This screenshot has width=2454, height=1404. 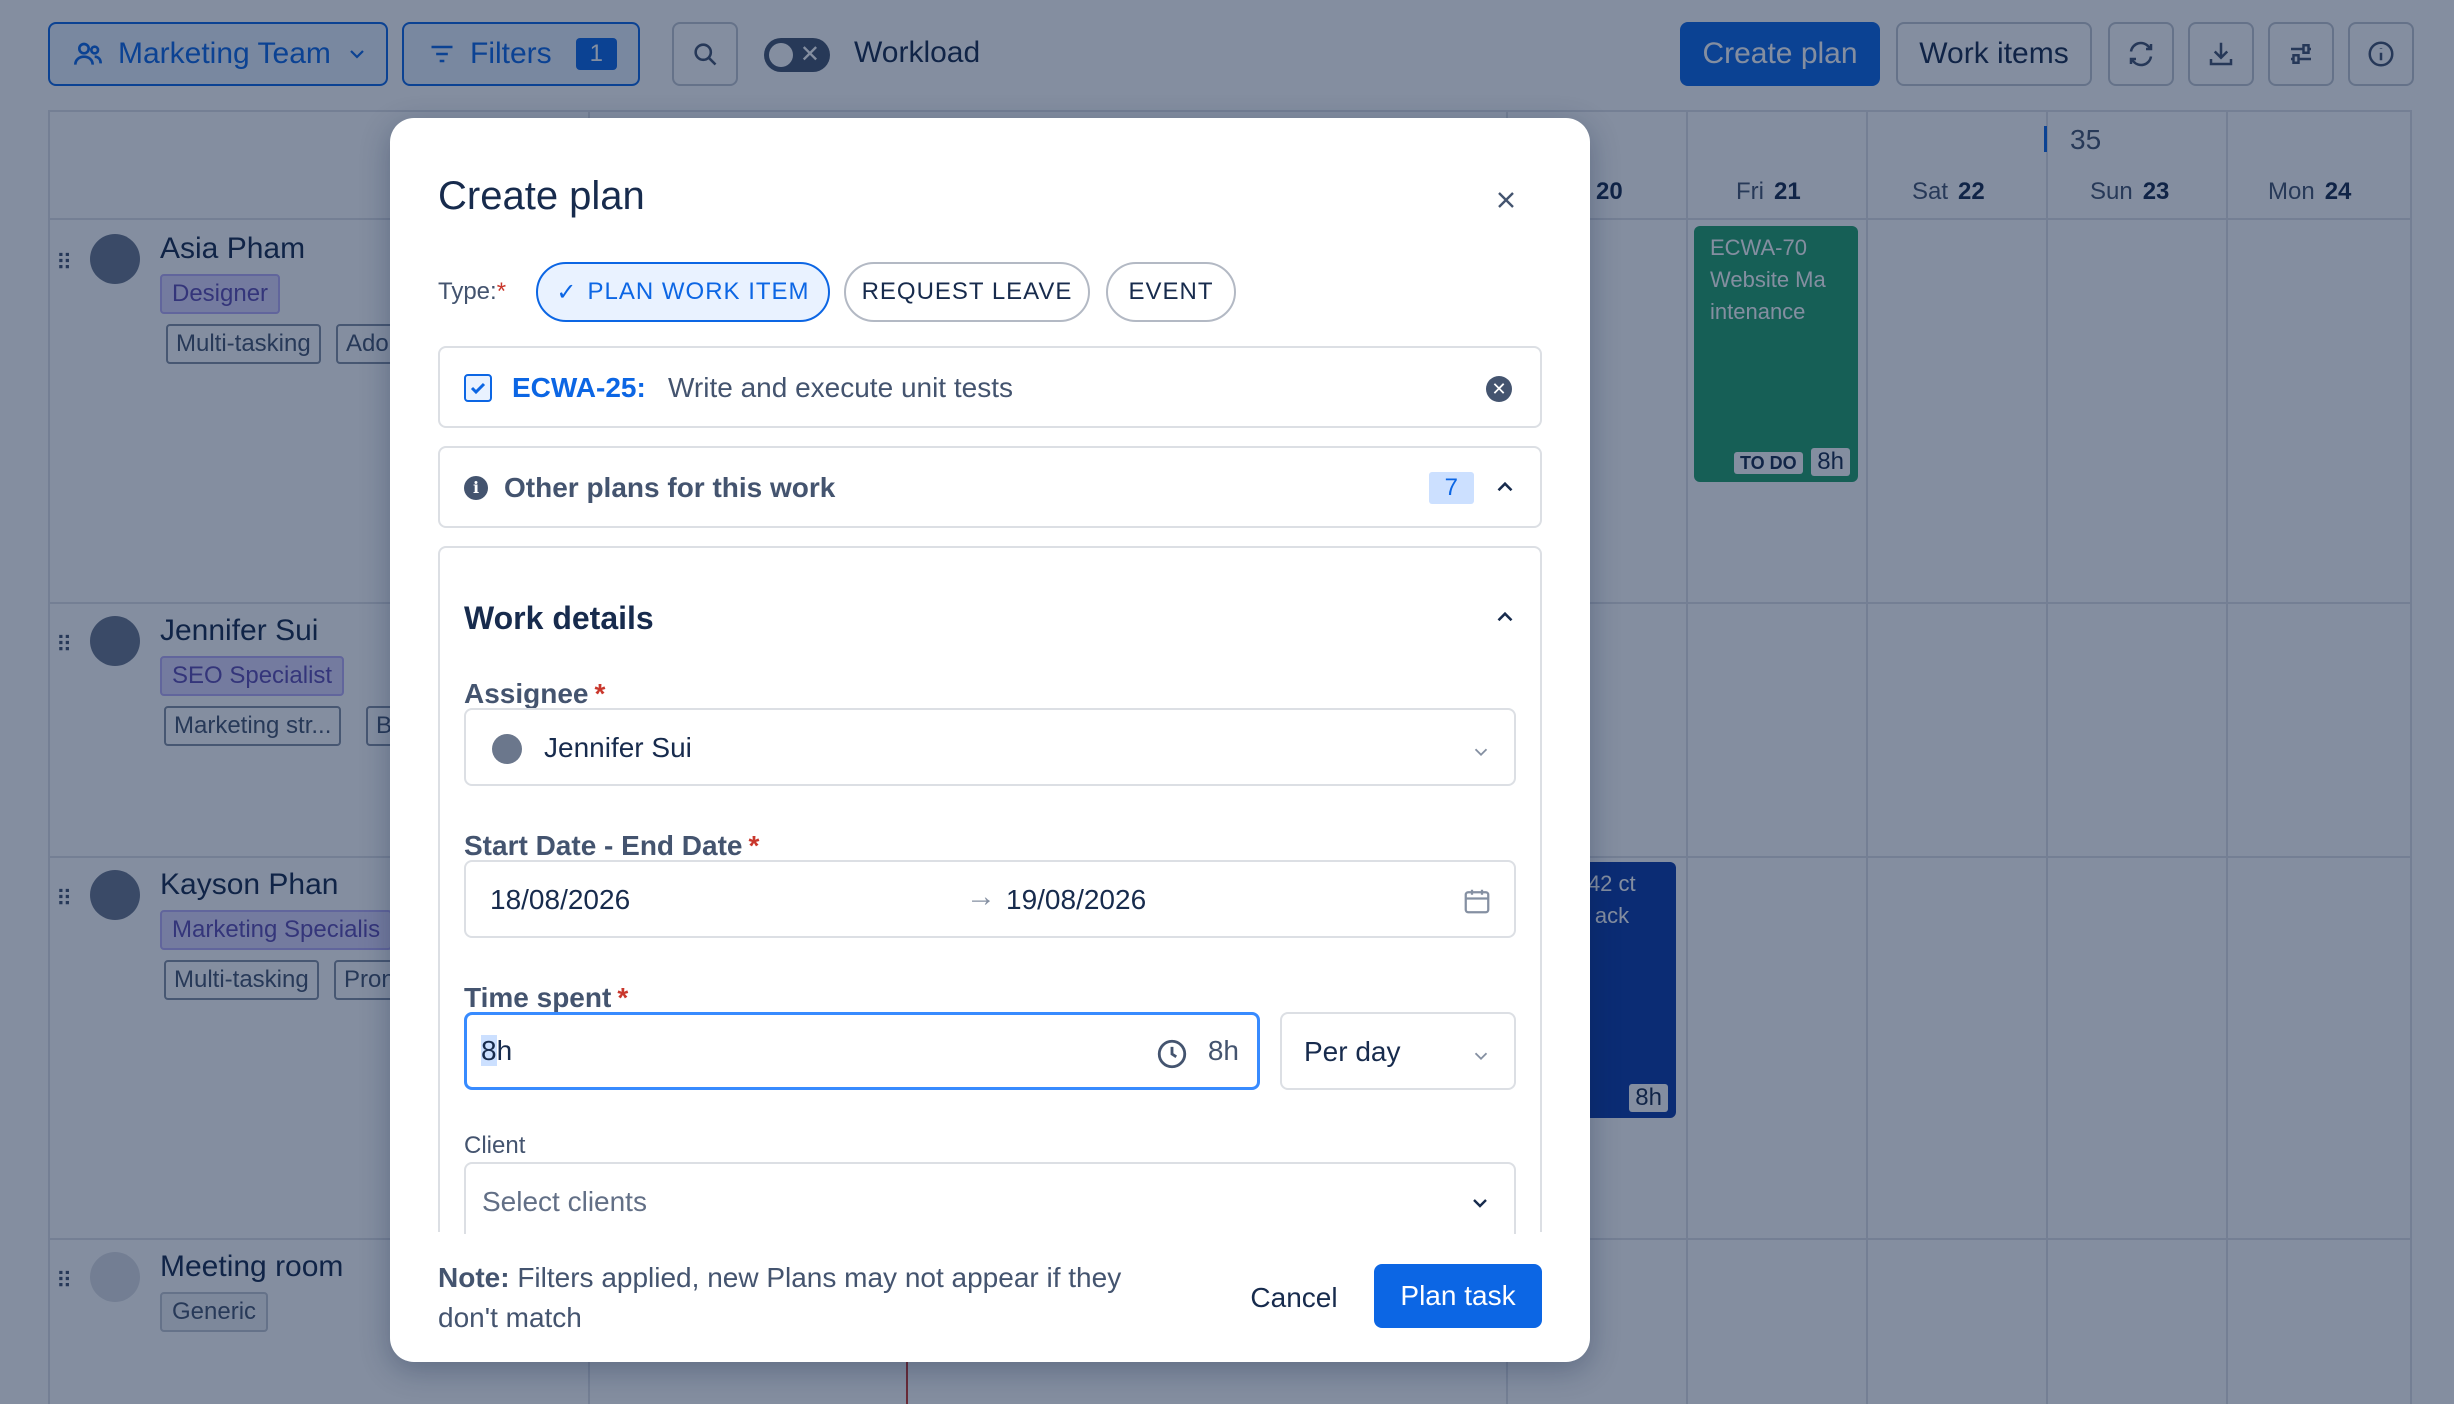 What do you see at coordinates (476, 488) in the screenshot?
I see `info-icon: i` at bounding box center [476, 488].